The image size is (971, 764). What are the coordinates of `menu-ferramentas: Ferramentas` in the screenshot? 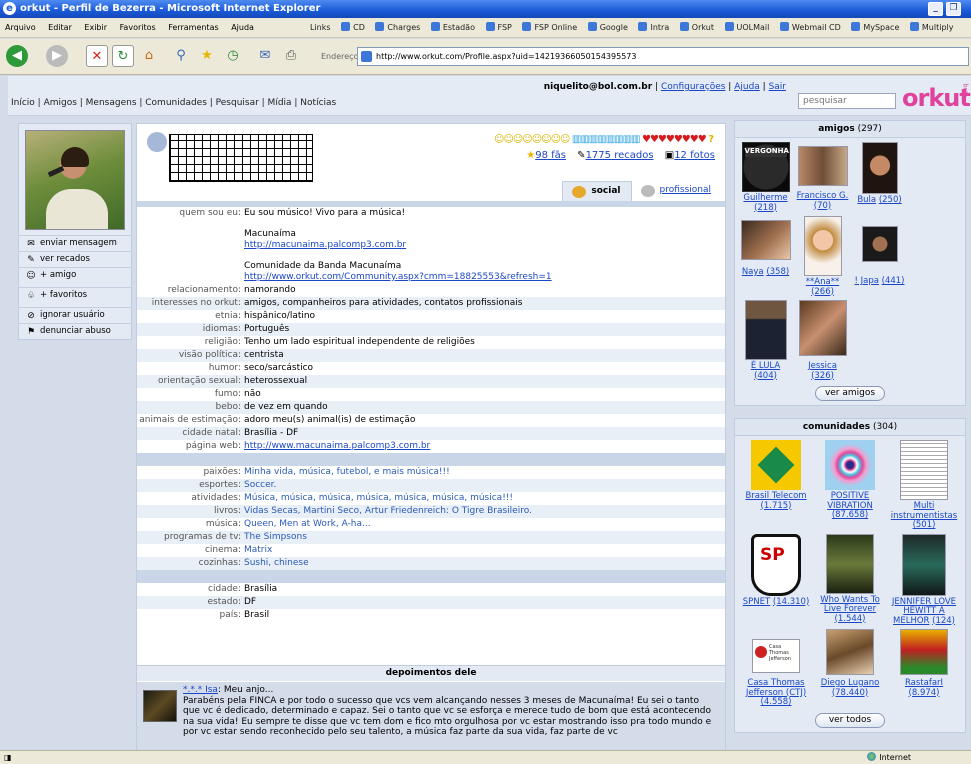 It's located at (193, 27).